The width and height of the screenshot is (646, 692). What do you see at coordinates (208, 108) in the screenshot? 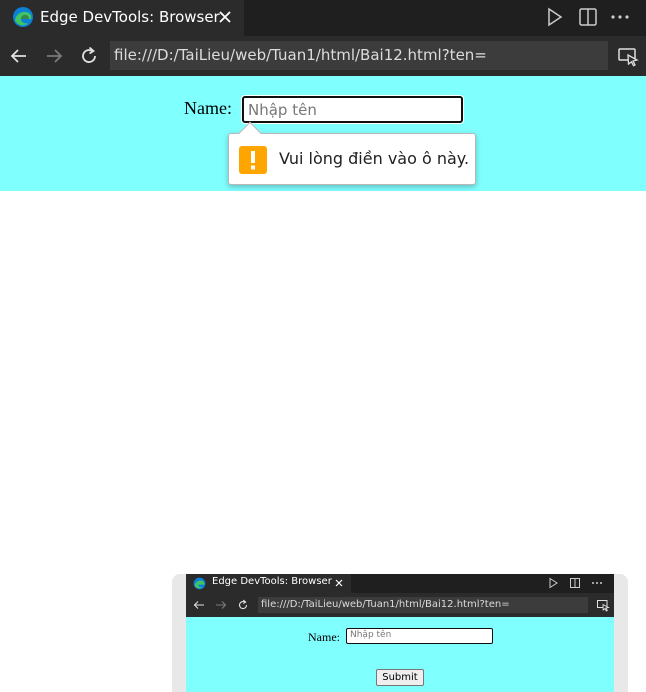
I see `name-label: Name:` at bounding box center [208, 108].